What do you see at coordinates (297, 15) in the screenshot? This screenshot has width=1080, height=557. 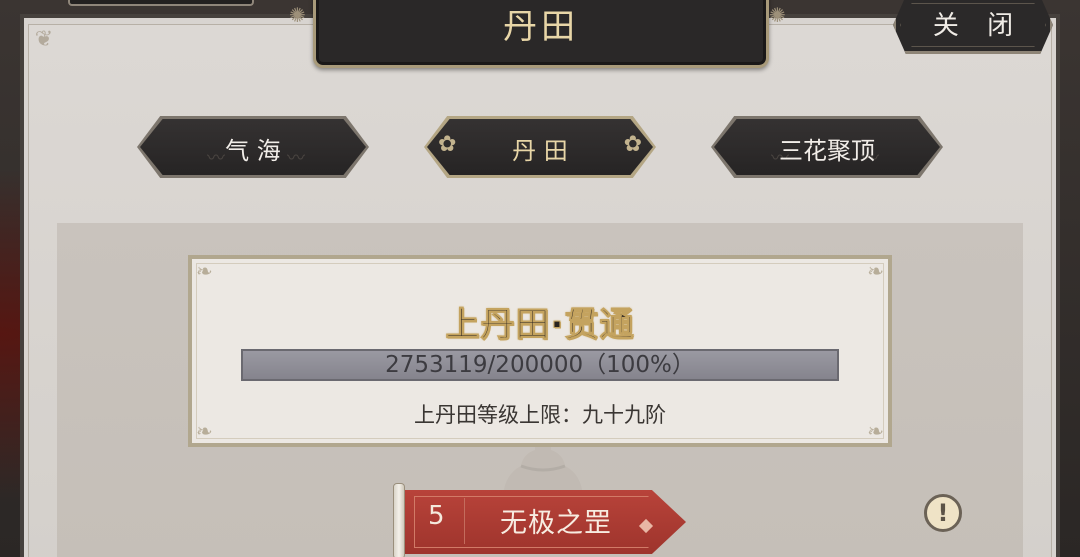 I see `plaque-left-ornament-icon: ✺` at bounding box center [297, 15].